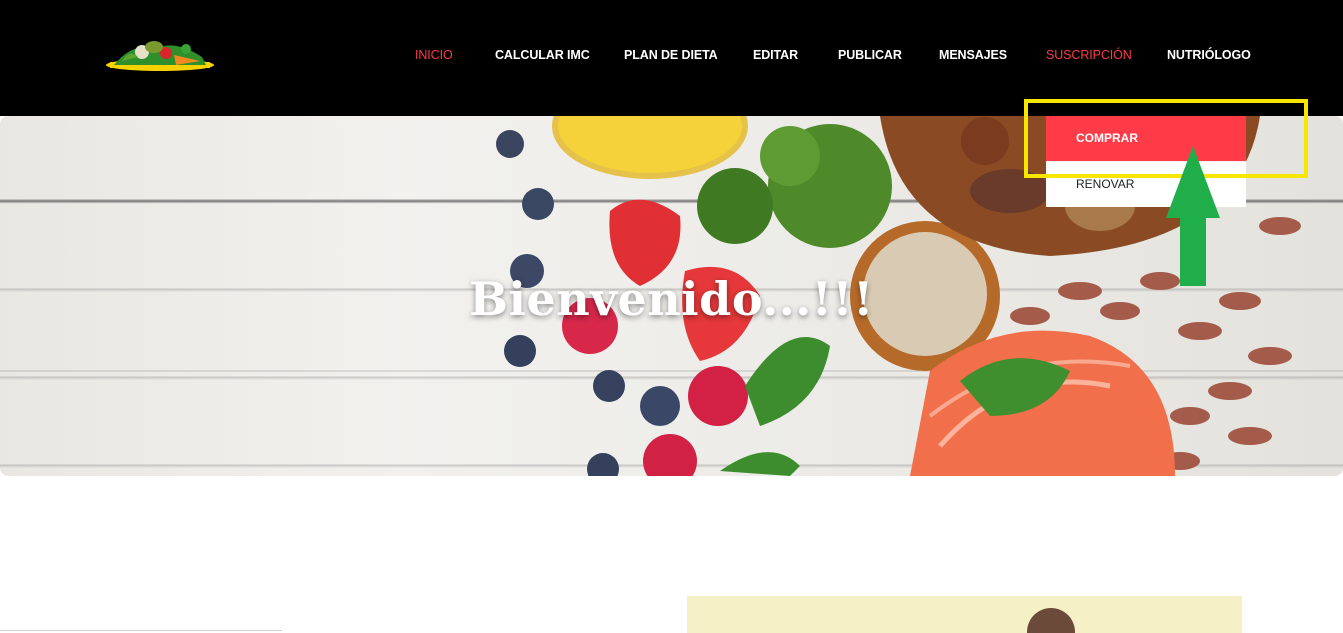 The height and width of the screenshot is (633, 1343). What do you see at coordinates (542, 55) in the screenshot?
I see `nav-item-calcular-imc: CALCULAR IMC` at bounding box center [542, 55].